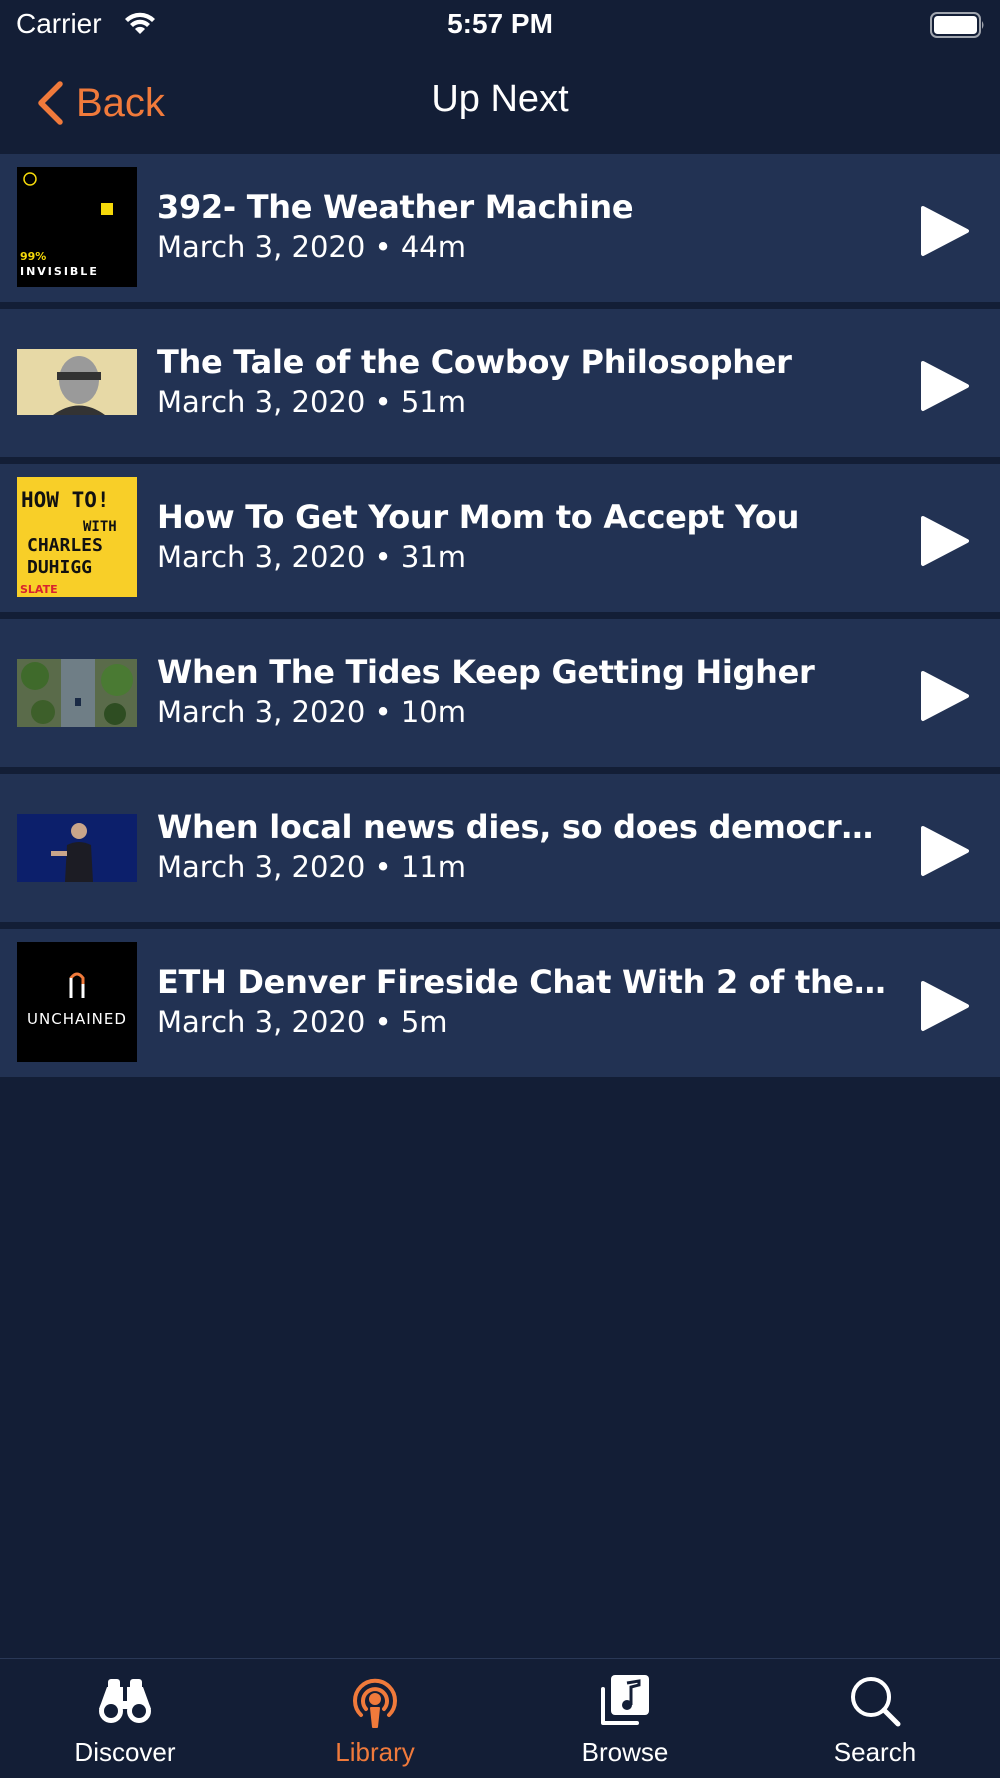  I want to click on page-title: Up Next, so click(500, 99).